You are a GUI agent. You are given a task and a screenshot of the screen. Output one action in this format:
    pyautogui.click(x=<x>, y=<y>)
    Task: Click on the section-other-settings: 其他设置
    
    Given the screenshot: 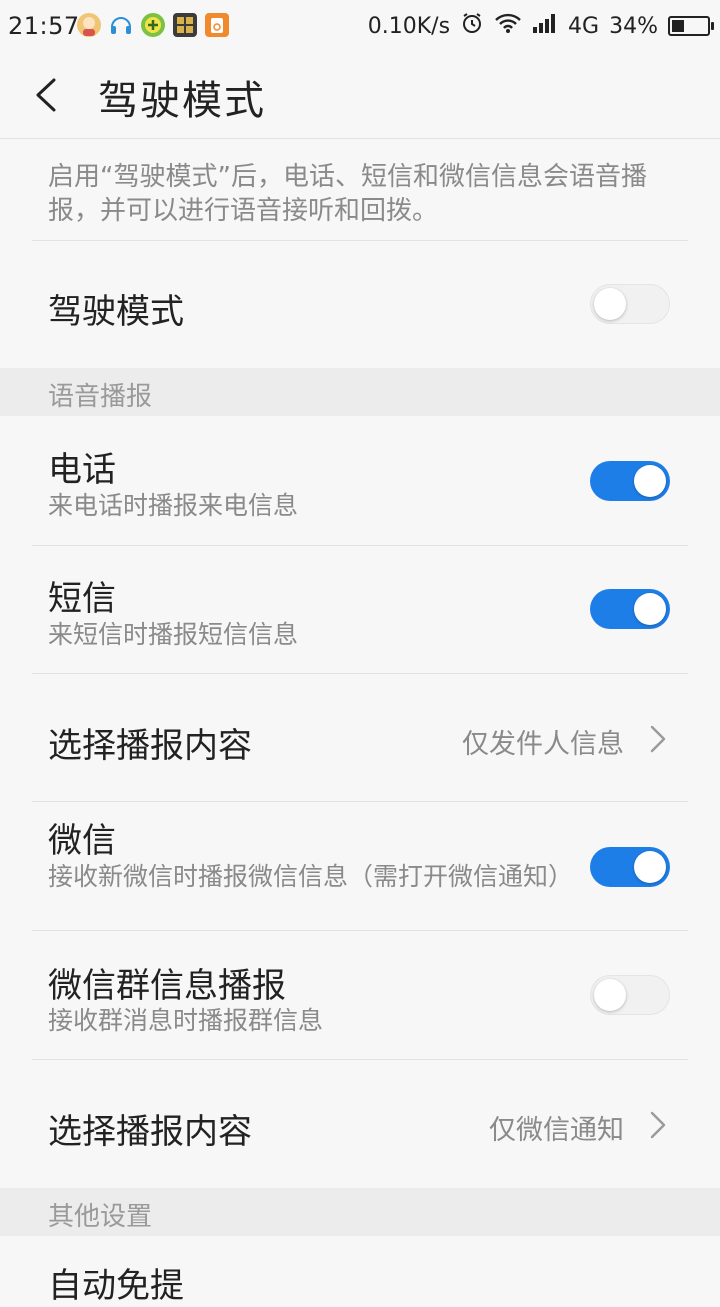 What is the action you would take?
    pyautogui.click(x=360, y=1212)
    